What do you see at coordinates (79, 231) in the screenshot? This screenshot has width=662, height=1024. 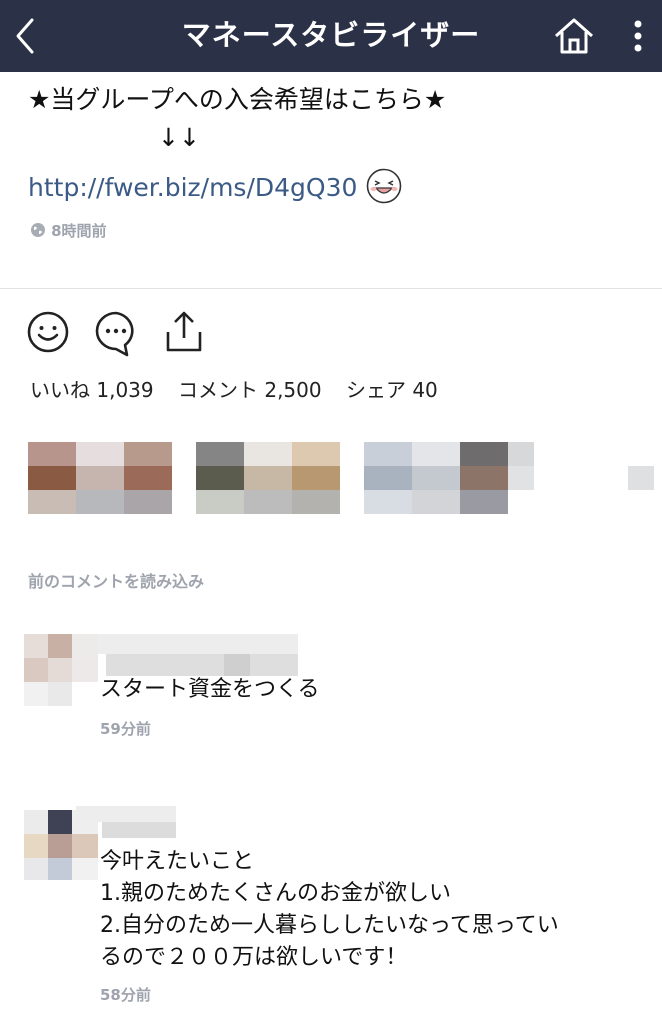 I see `post-time: 8時間前` at bounding box center [79, 231].